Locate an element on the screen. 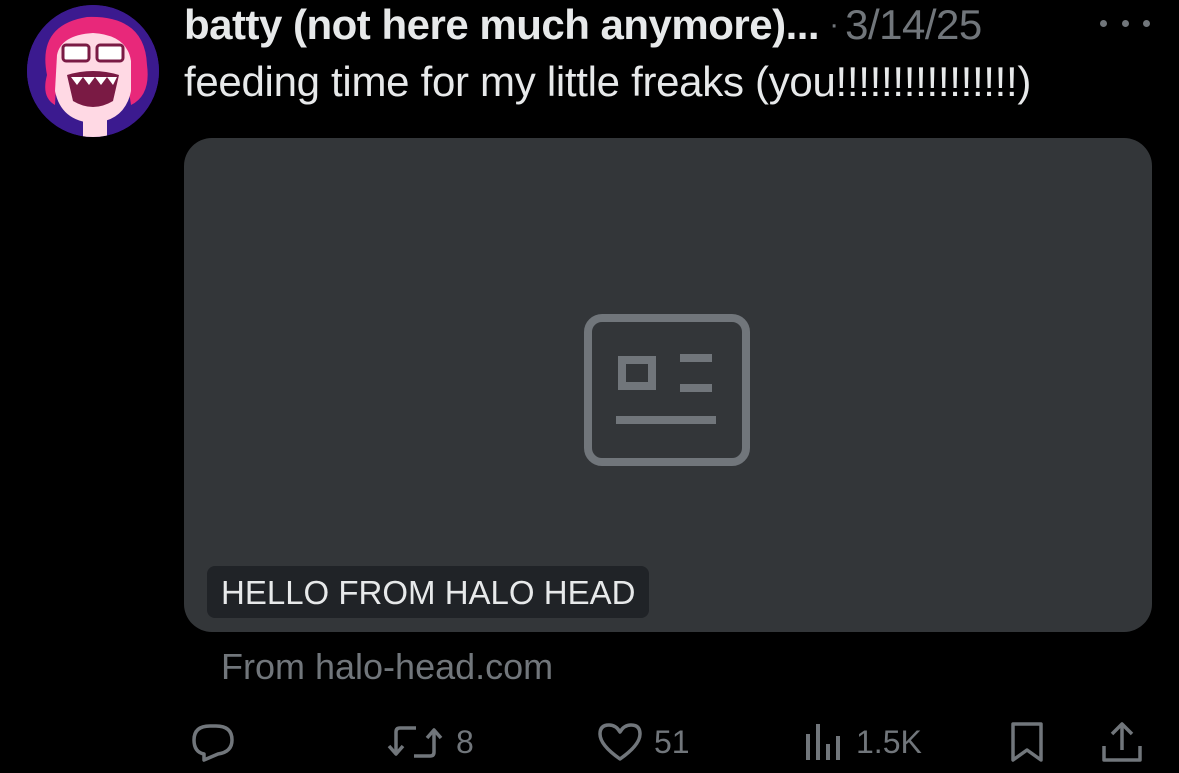 The height and width of the screenshot is (773, 1179). more-horizontal-icon is located at coordinates (1103, 23).